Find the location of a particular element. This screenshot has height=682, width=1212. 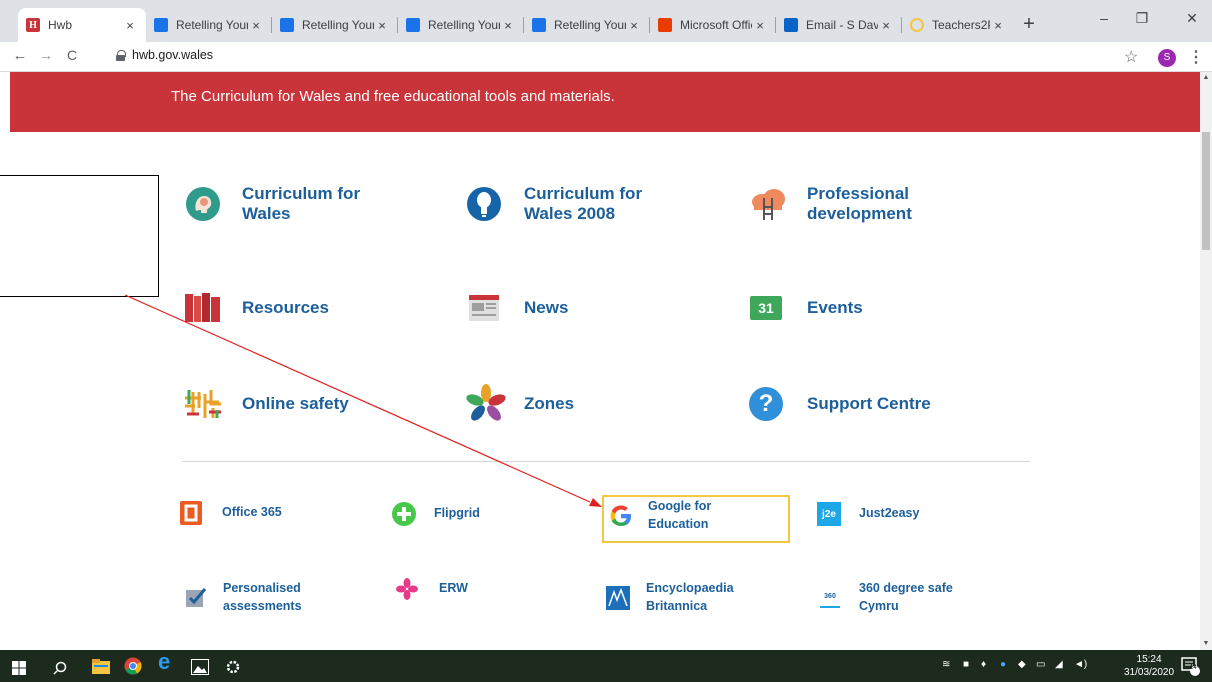

back-button: ← is located at coordinates (20, 55).